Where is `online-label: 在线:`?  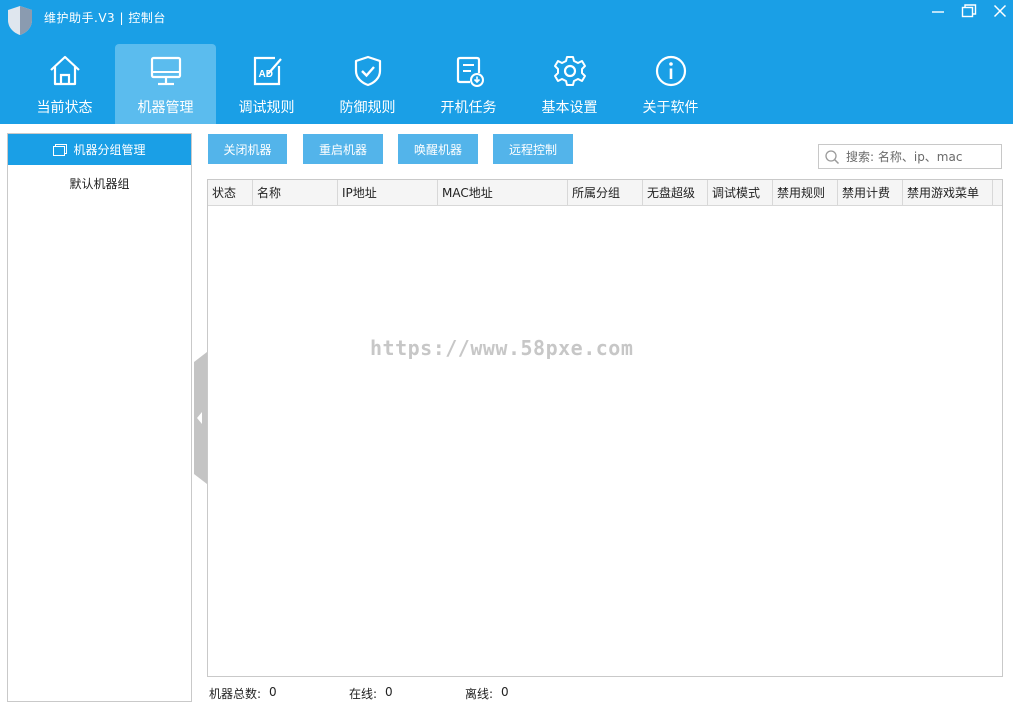
online-label: 在线: is located at coordinates (363, 694).